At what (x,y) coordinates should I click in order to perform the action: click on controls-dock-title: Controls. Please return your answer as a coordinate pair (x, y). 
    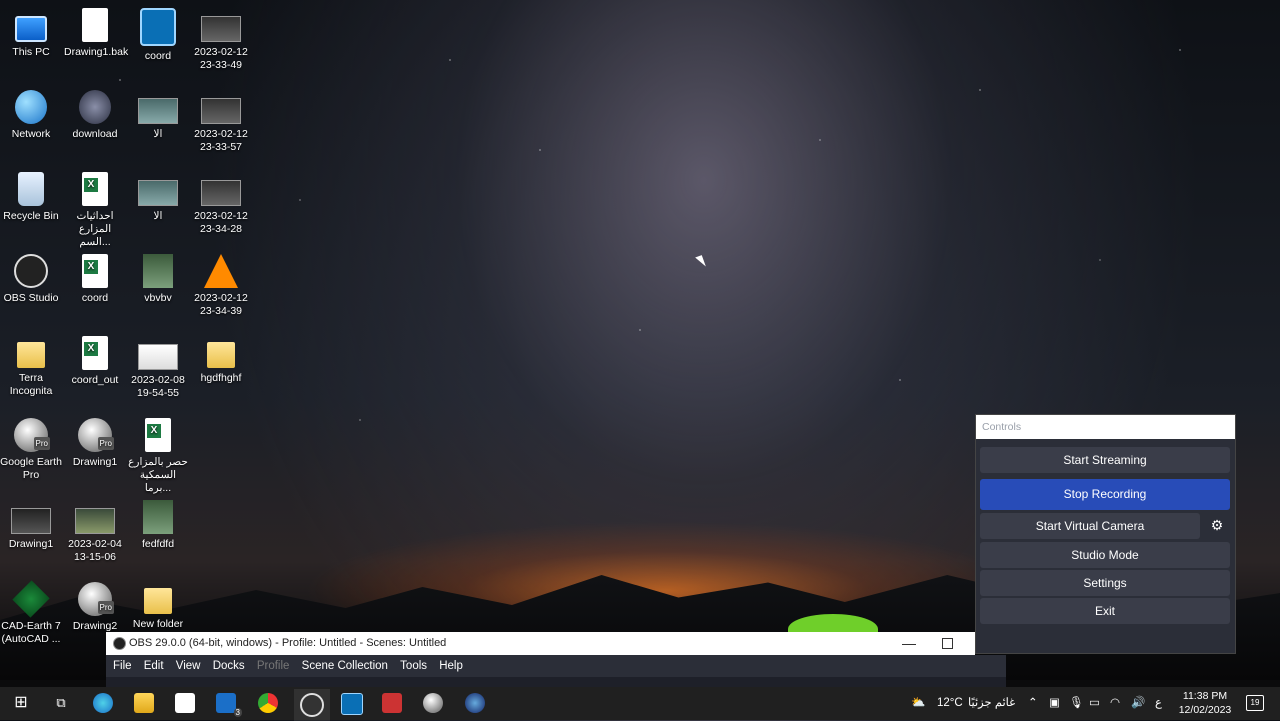
    Looking at the image, I should click on (1105, 427).